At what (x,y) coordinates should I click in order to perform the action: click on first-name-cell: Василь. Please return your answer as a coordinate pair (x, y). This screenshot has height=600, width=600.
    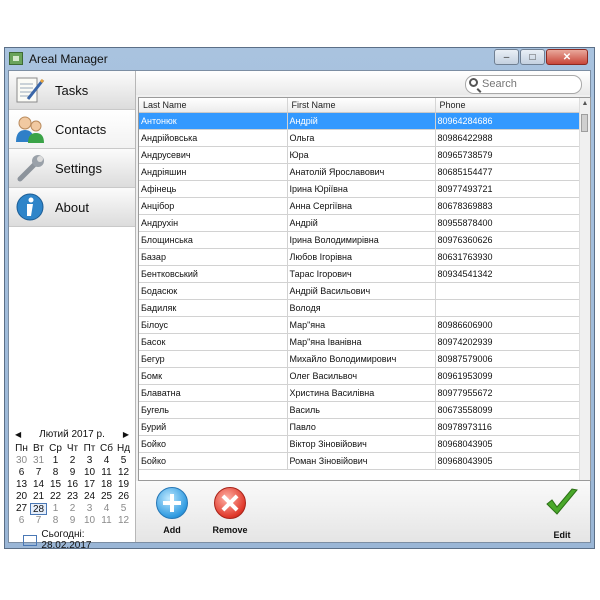
    Looking at the image, I should click on (361, 410).